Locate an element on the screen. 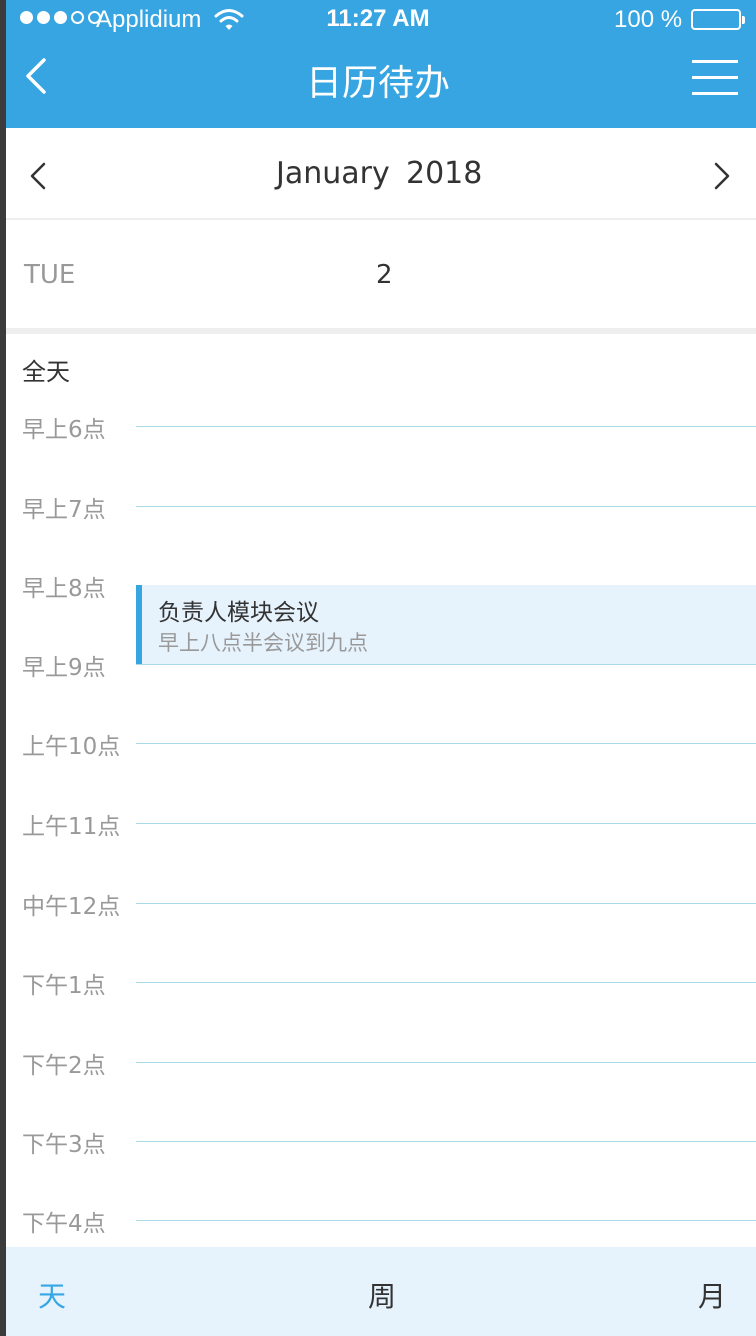  section-divider is located at coordinates (378, 331).